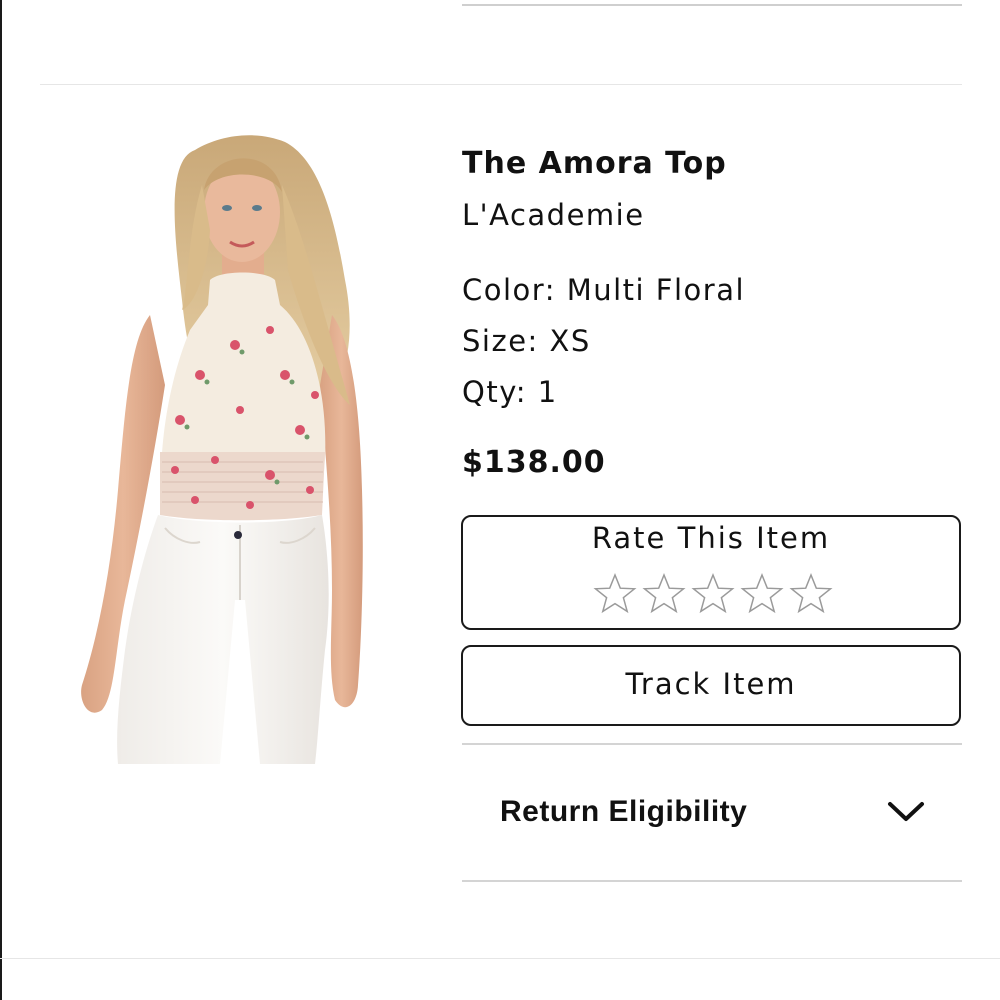  What do you see at coordinates (624, 811) in the screenshot?
I see `return-eligibility-label: Return Eligibility` at bounding box center [624, 811].